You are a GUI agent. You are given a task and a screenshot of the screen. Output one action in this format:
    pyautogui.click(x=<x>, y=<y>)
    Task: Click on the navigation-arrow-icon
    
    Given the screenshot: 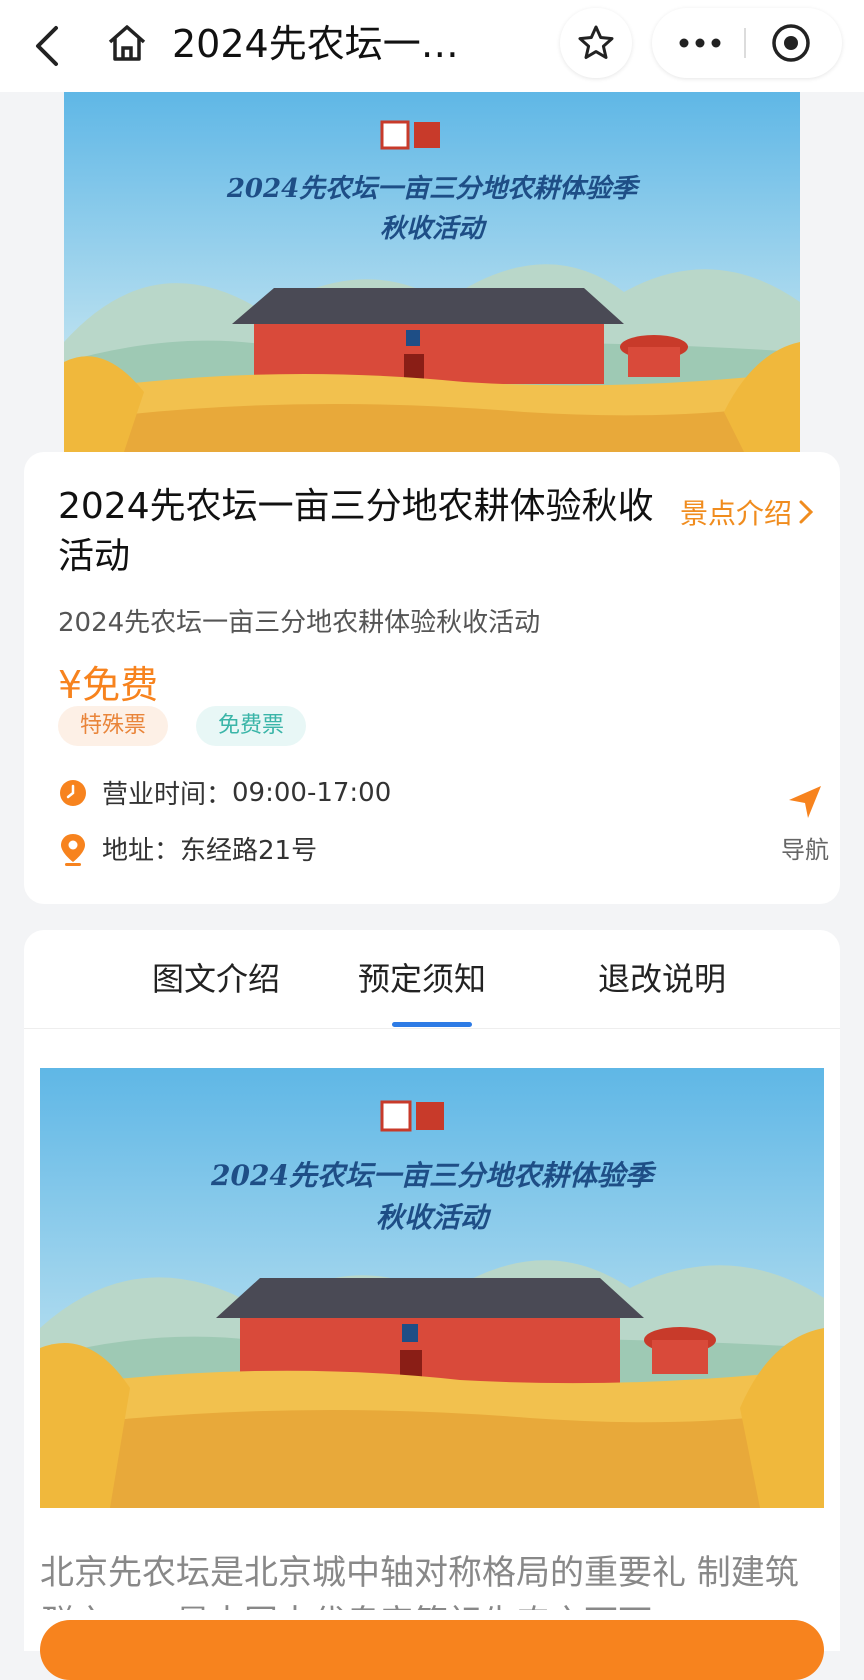 What is the action you would take?
    pyautogui.click(x=805, y=802)
    